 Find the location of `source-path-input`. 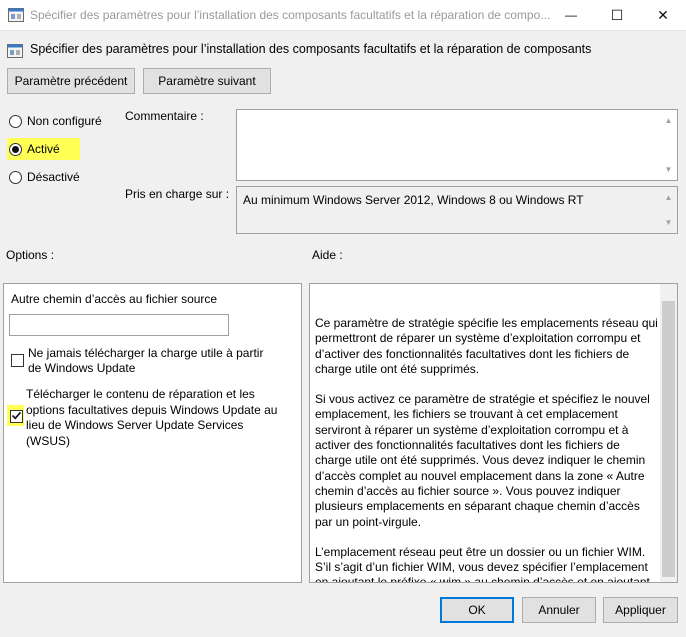

source-path-input is located at coordinates (119, 325).